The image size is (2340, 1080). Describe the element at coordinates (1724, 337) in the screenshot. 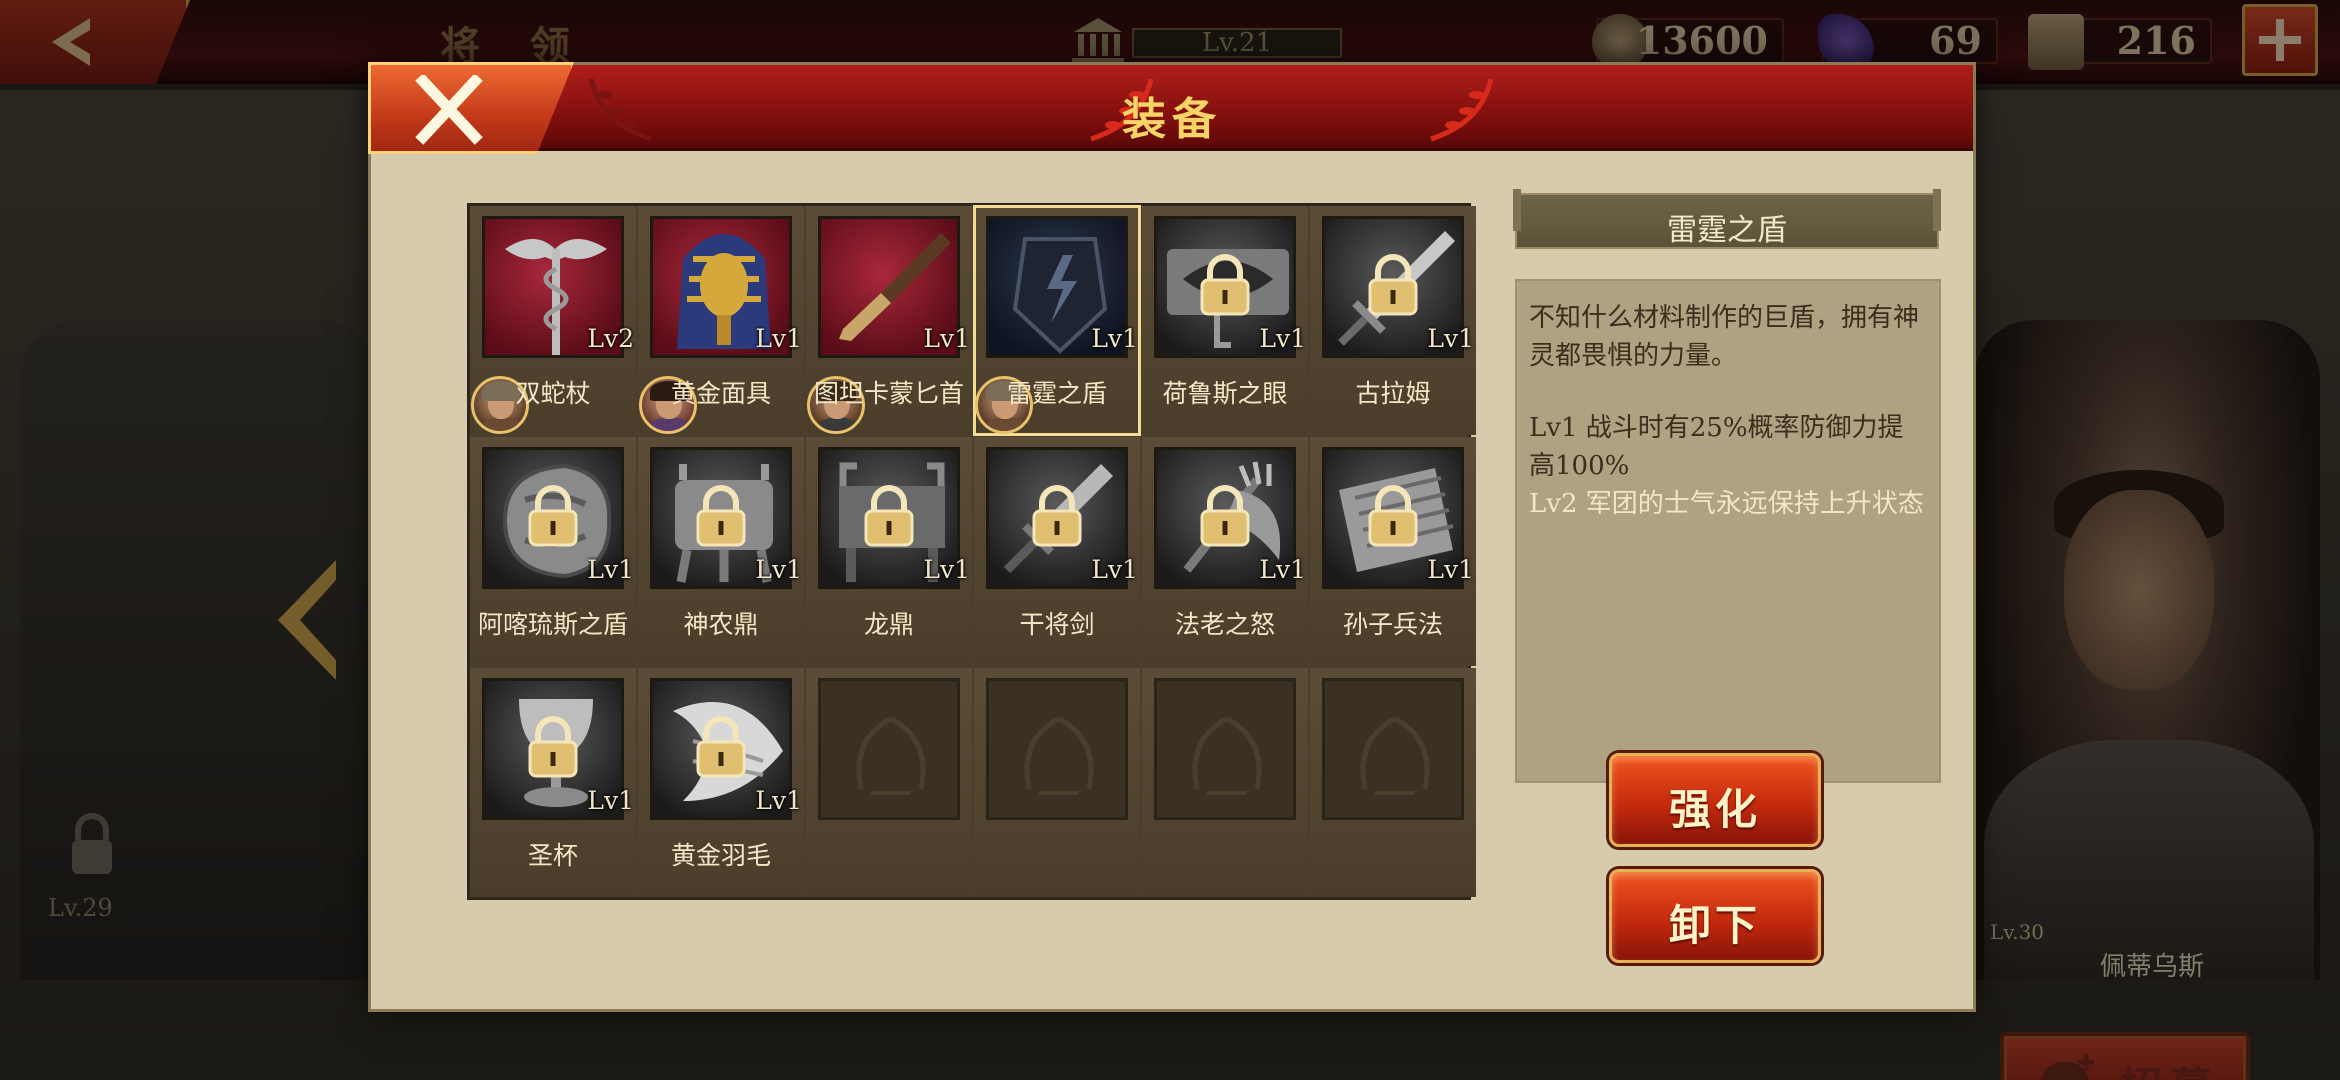

I see `detail-description: 不知什么材料制作的巨盾，拥有神灵都畏惧的力量。` at that location.